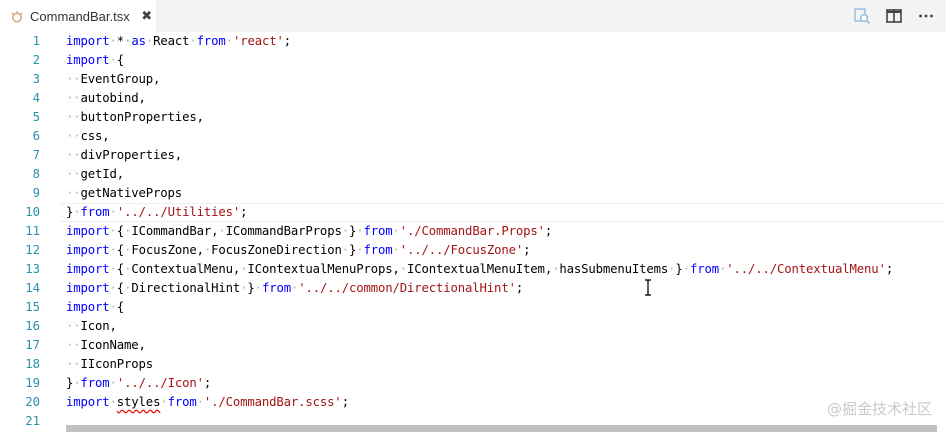 This screenshot has width=946, height=433. Describe the element at coordinates (473, 345) in the screenshot. I see `code-line: 17 ··IconName,` at that location.